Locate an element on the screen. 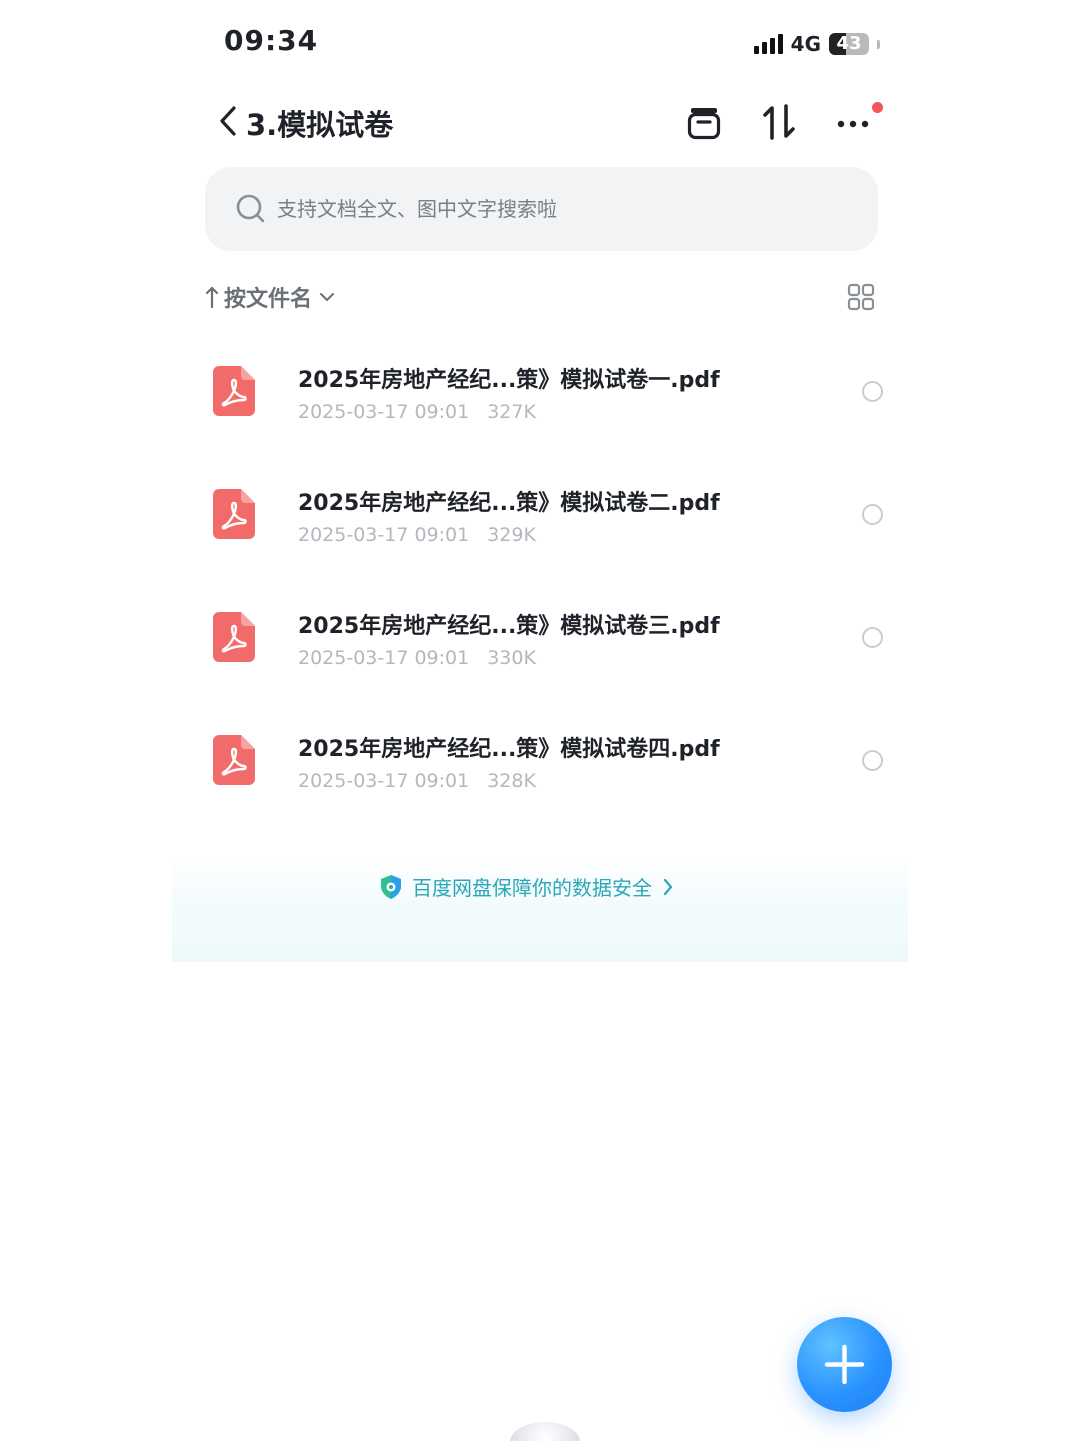 Image resolution: width=1080 pixels, height=1441 pixels. file-name: 2025年房地产经纪...策》模拟试卷一.pdf is located at coordinates (509, 380).